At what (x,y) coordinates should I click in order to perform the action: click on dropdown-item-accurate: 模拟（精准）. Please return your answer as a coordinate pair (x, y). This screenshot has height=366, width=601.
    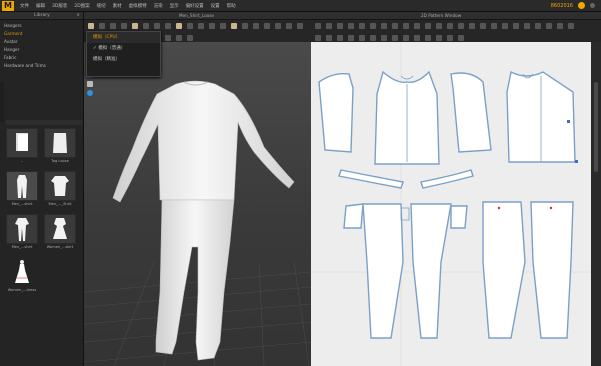
    Looking at the image, I should click on (123, 59).